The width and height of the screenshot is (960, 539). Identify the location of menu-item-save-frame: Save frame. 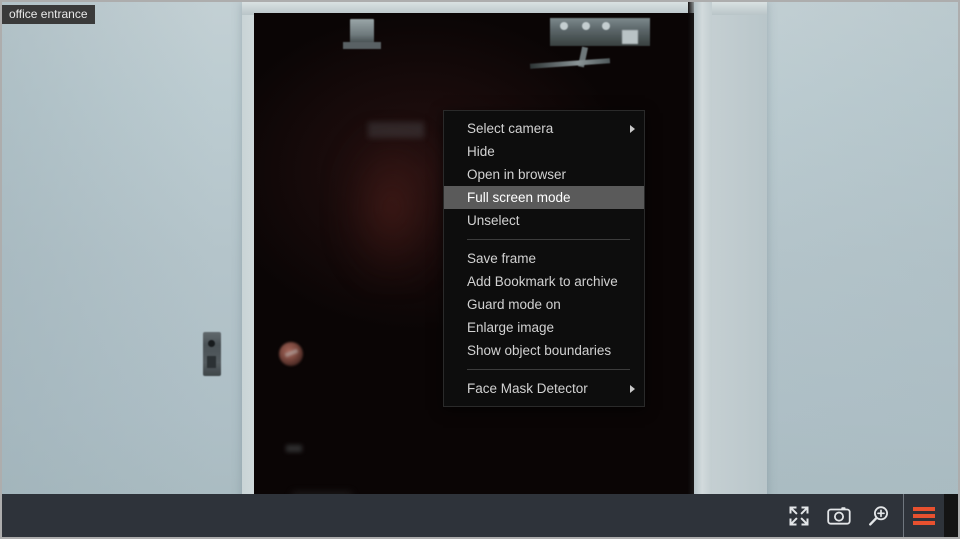
(544, 258).